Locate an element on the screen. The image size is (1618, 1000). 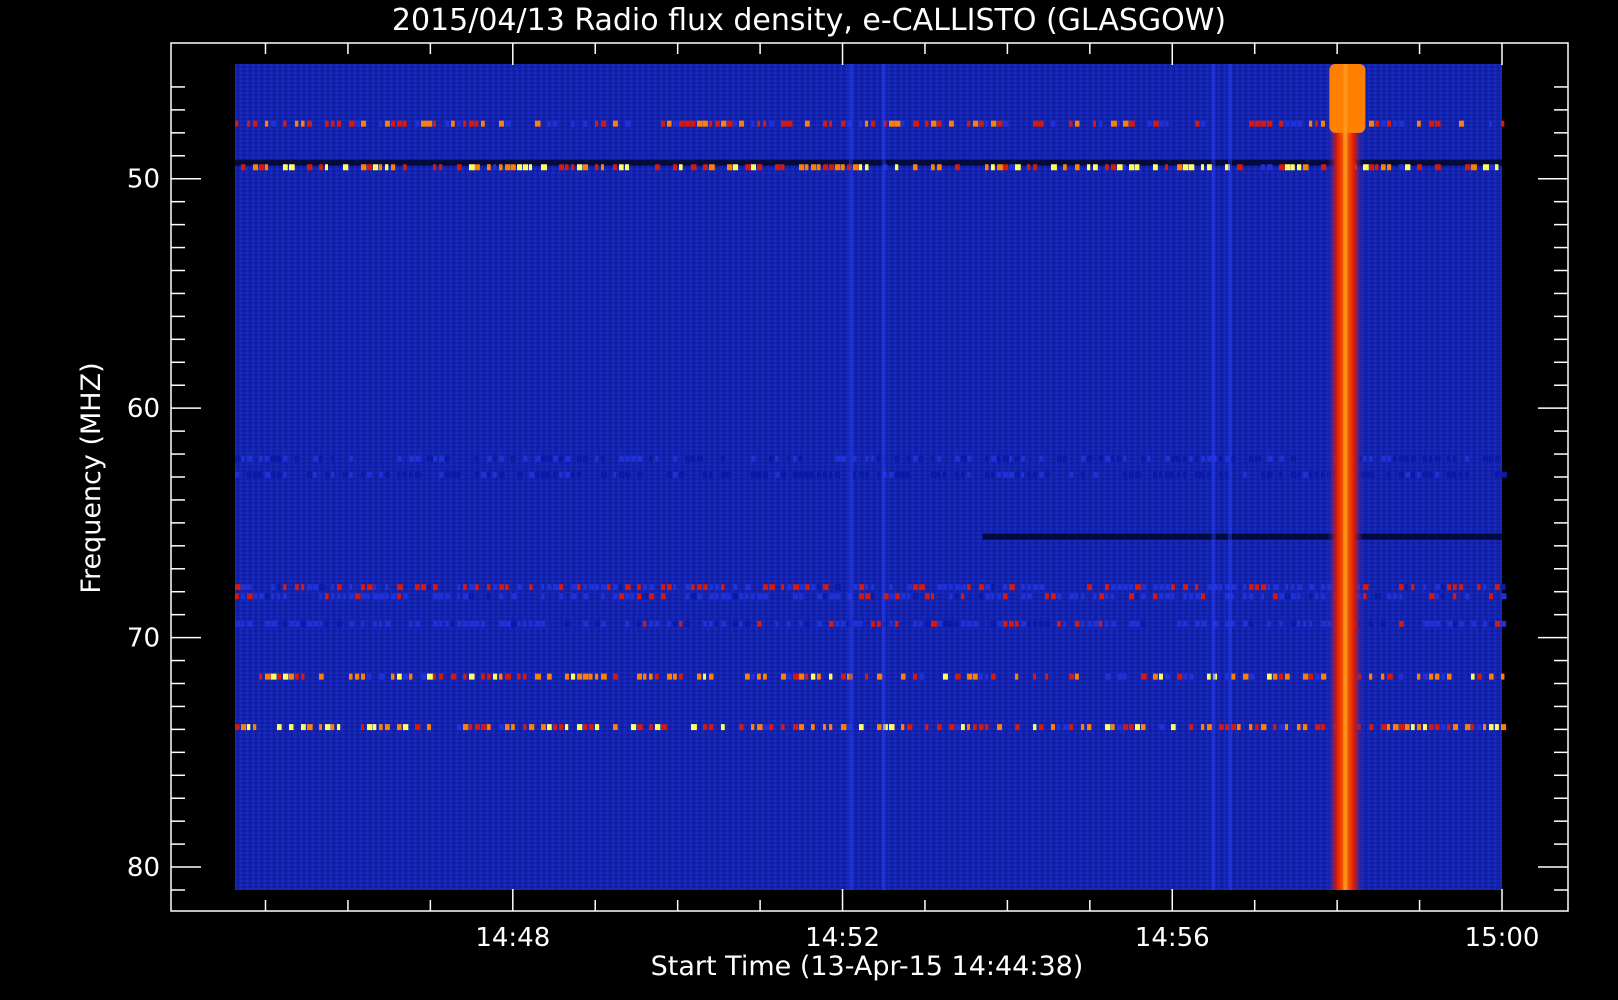
radio-burst is located at coordinates (1346, 477).